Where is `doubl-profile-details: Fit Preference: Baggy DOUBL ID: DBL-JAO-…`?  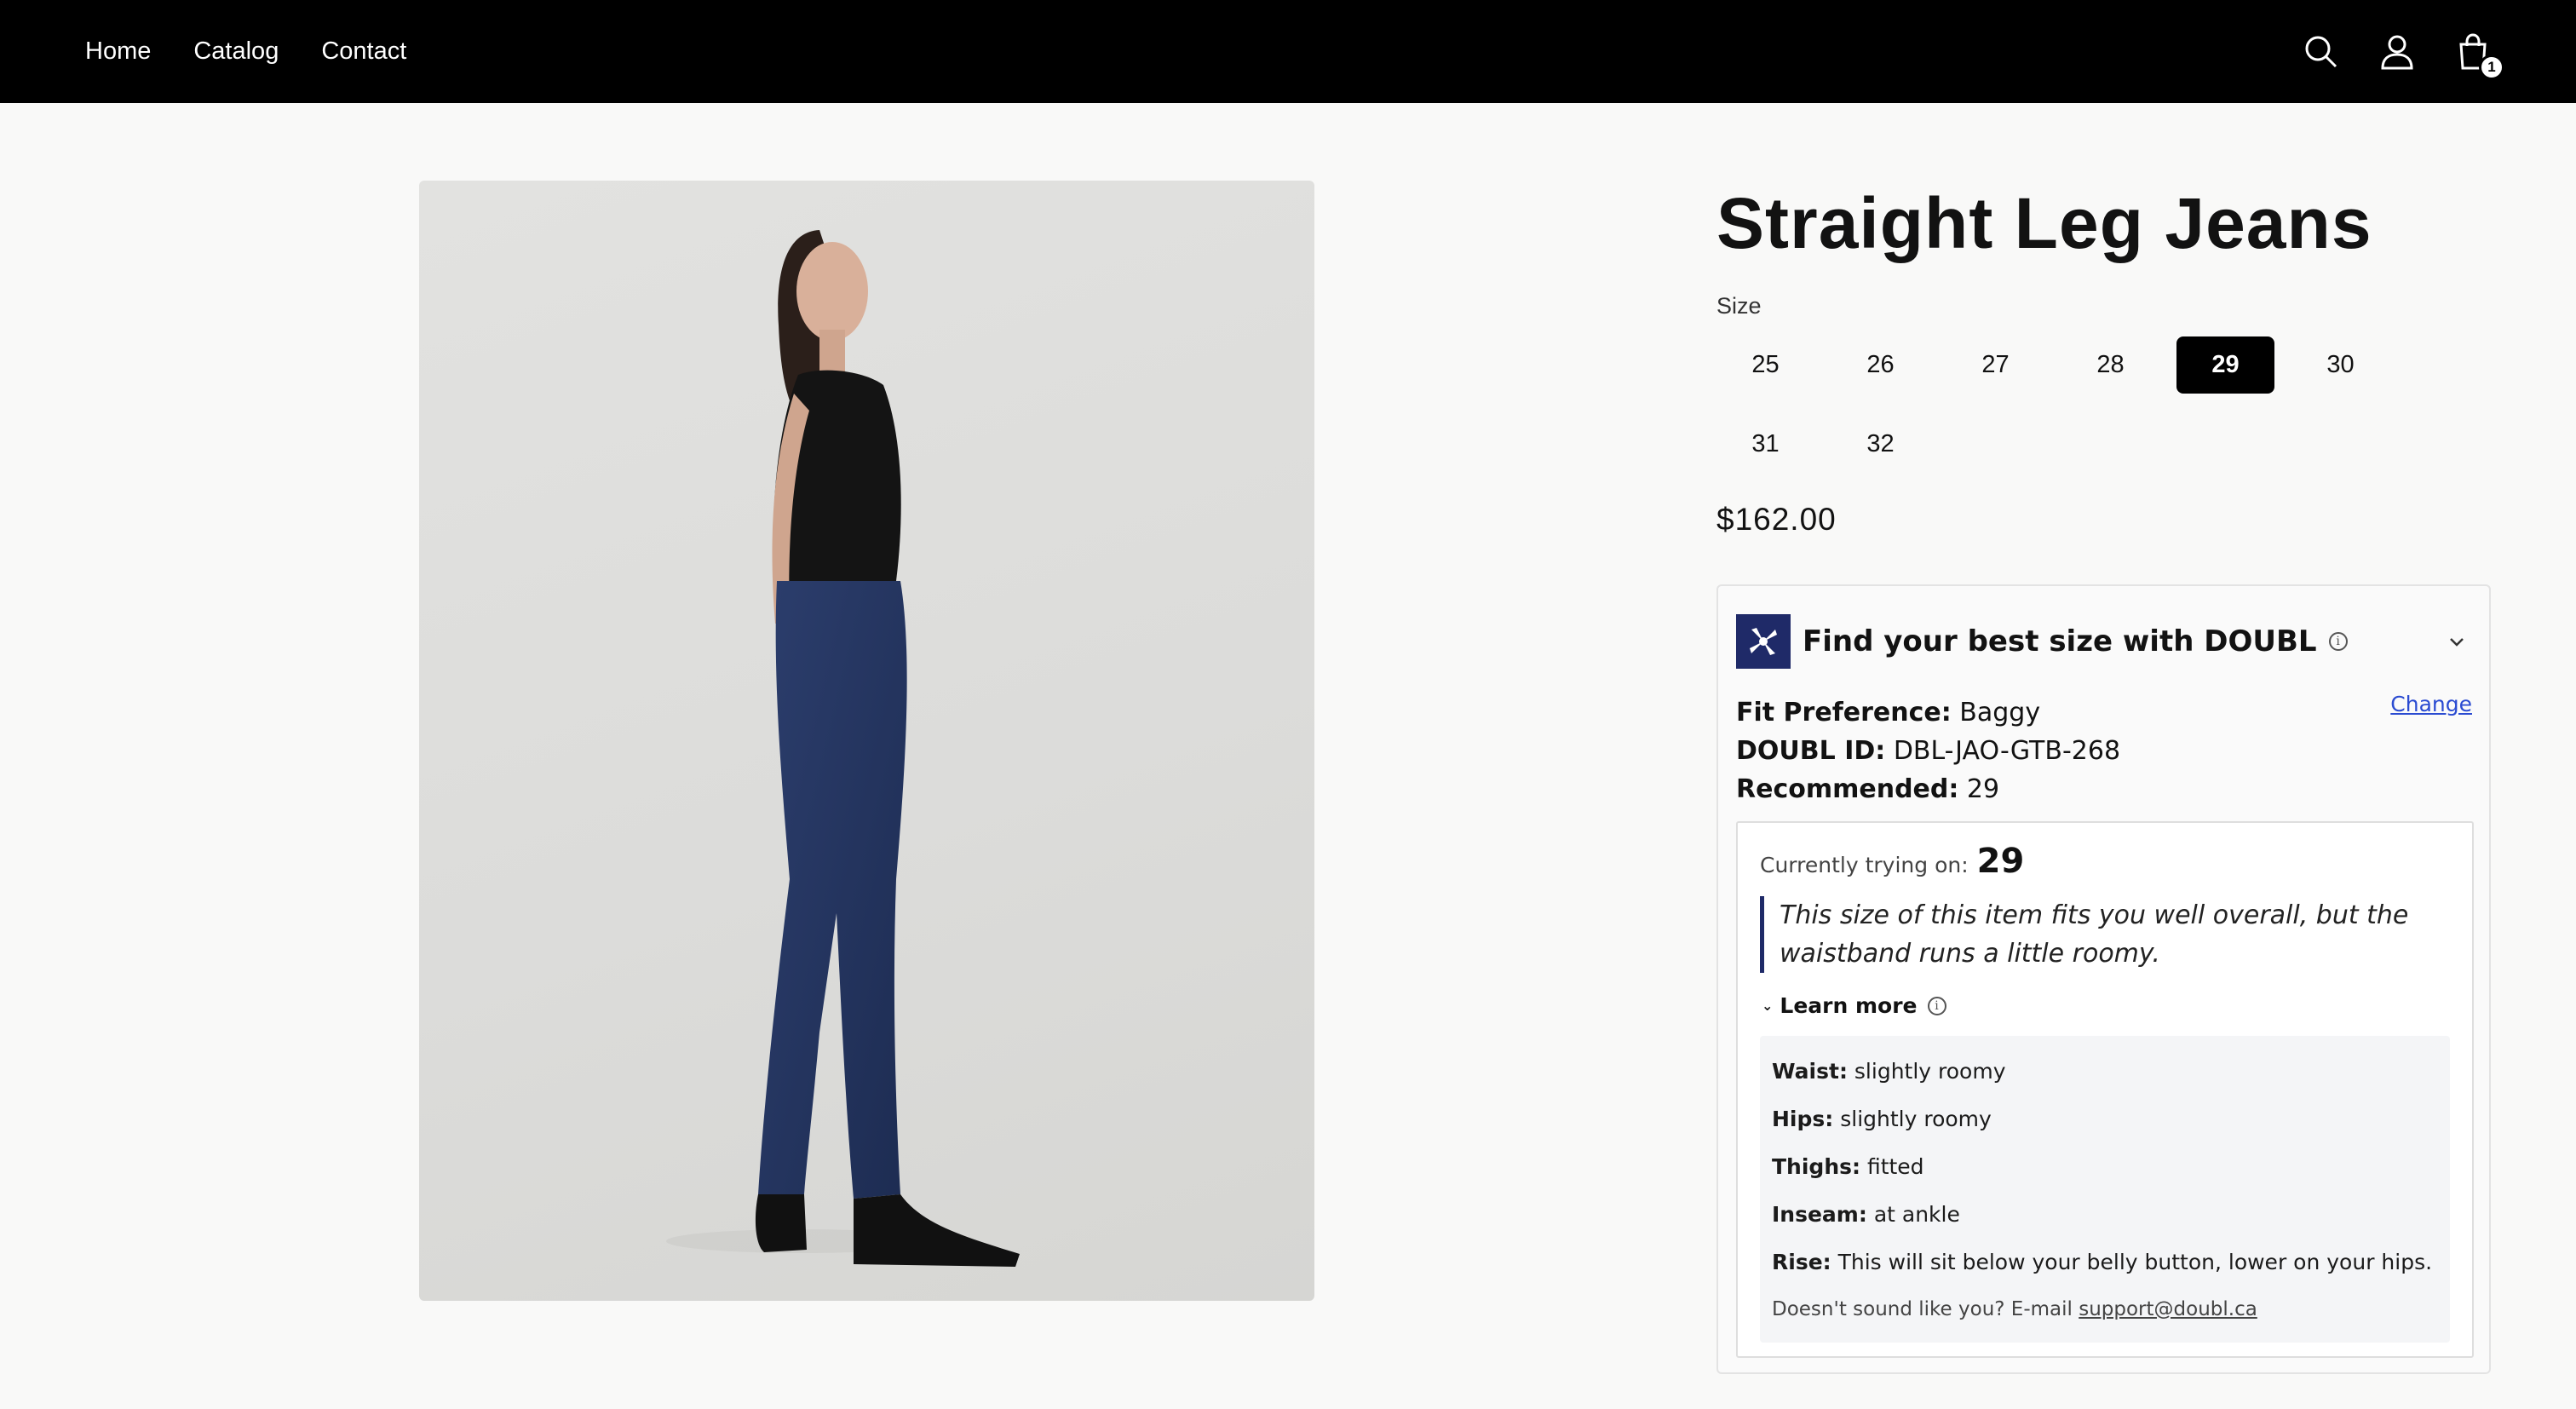
doubl-profile-details: Fit Preference: Baggy DOUBL ID: DBL-JAO-… is located at coordinates (1928, 750).